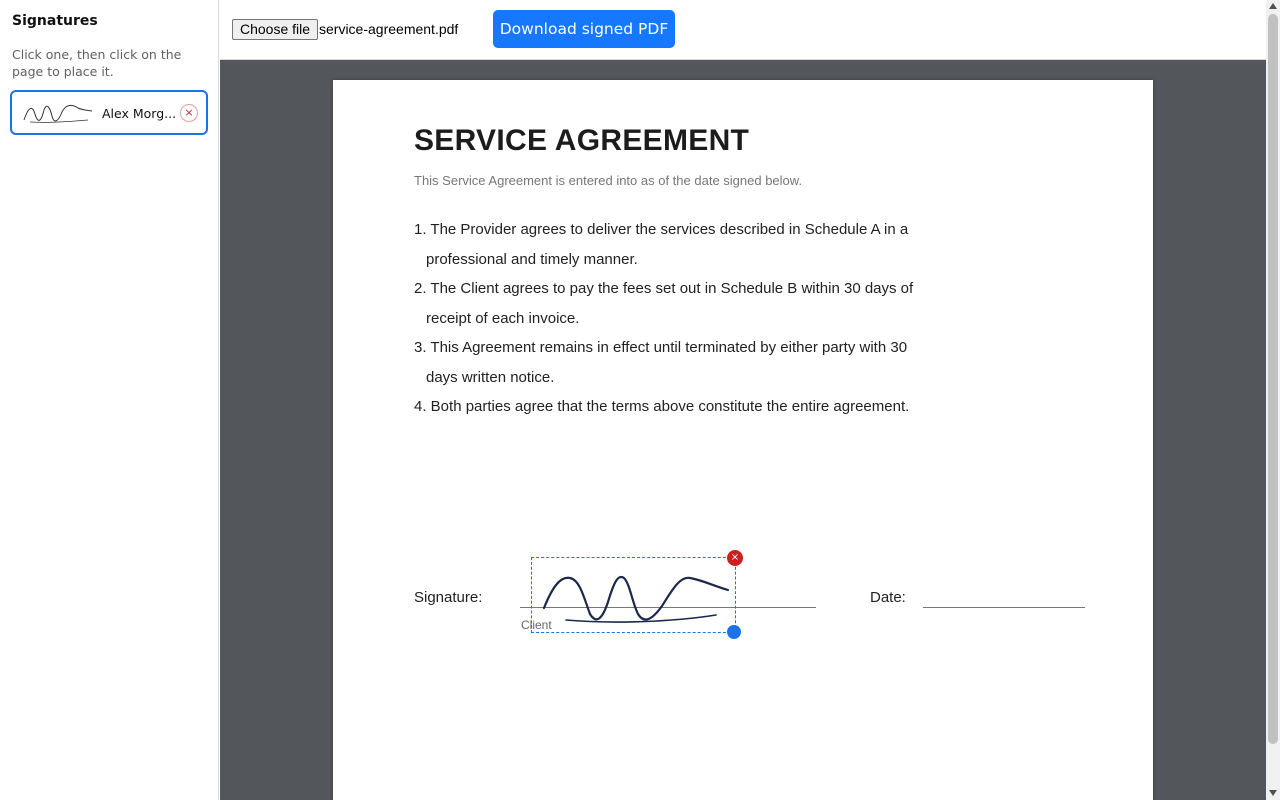 Image resolution: width=1280 pixels, height=800 pixels. I want to click on scrollbar, so click(1273, 400).